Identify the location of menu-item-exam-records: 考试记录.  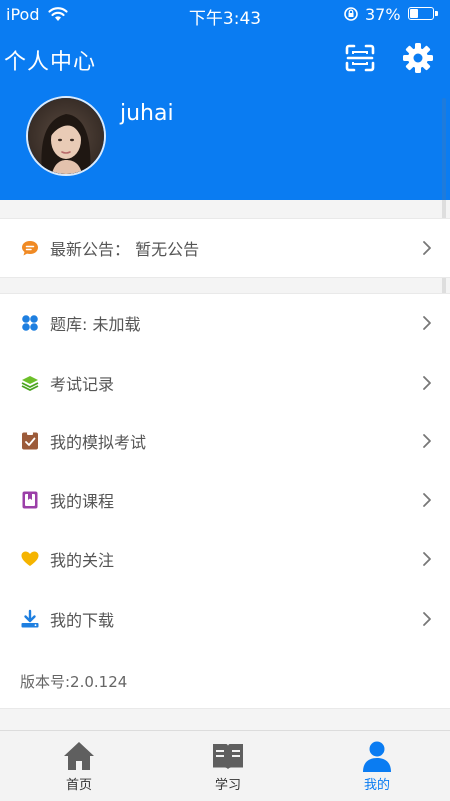
(225, 383).